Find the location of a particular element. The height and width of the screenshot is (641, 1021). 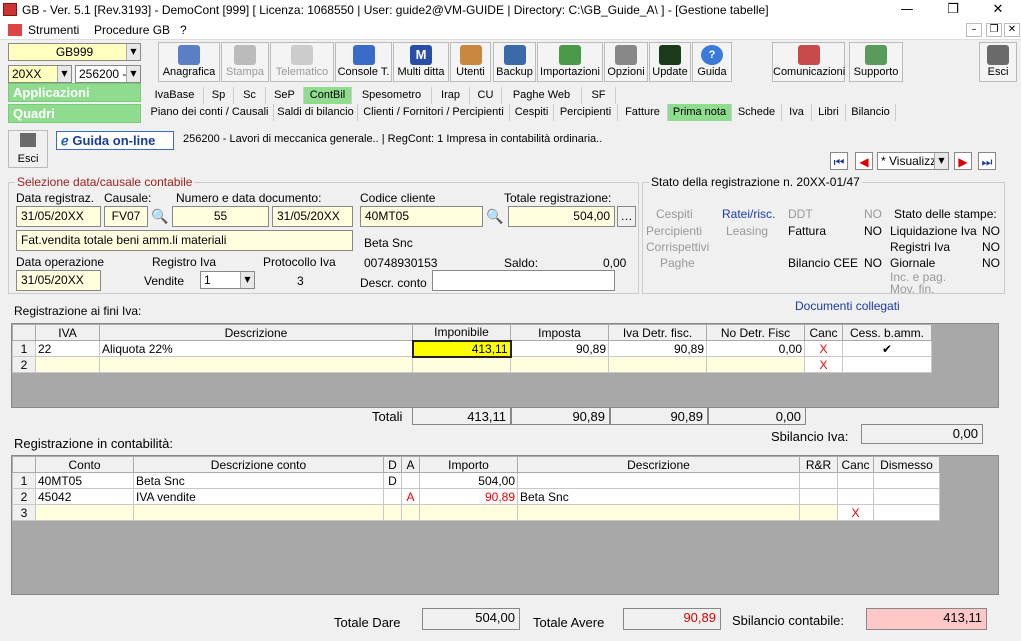

registro-select: 1 ▼ is located at coordinates (227, 280).